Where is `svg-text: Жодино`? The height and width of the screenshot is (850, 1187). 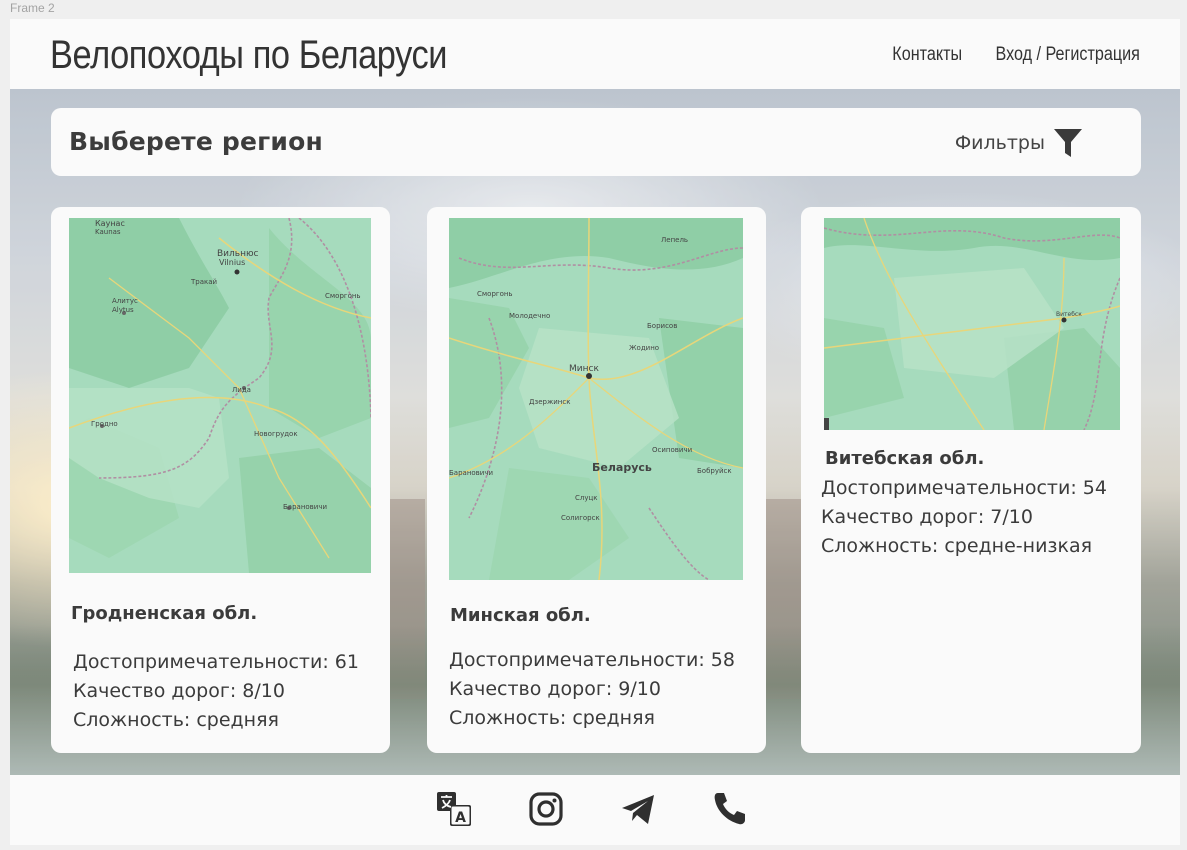
svg-text: Жодино is located at coordinates (644, 348).